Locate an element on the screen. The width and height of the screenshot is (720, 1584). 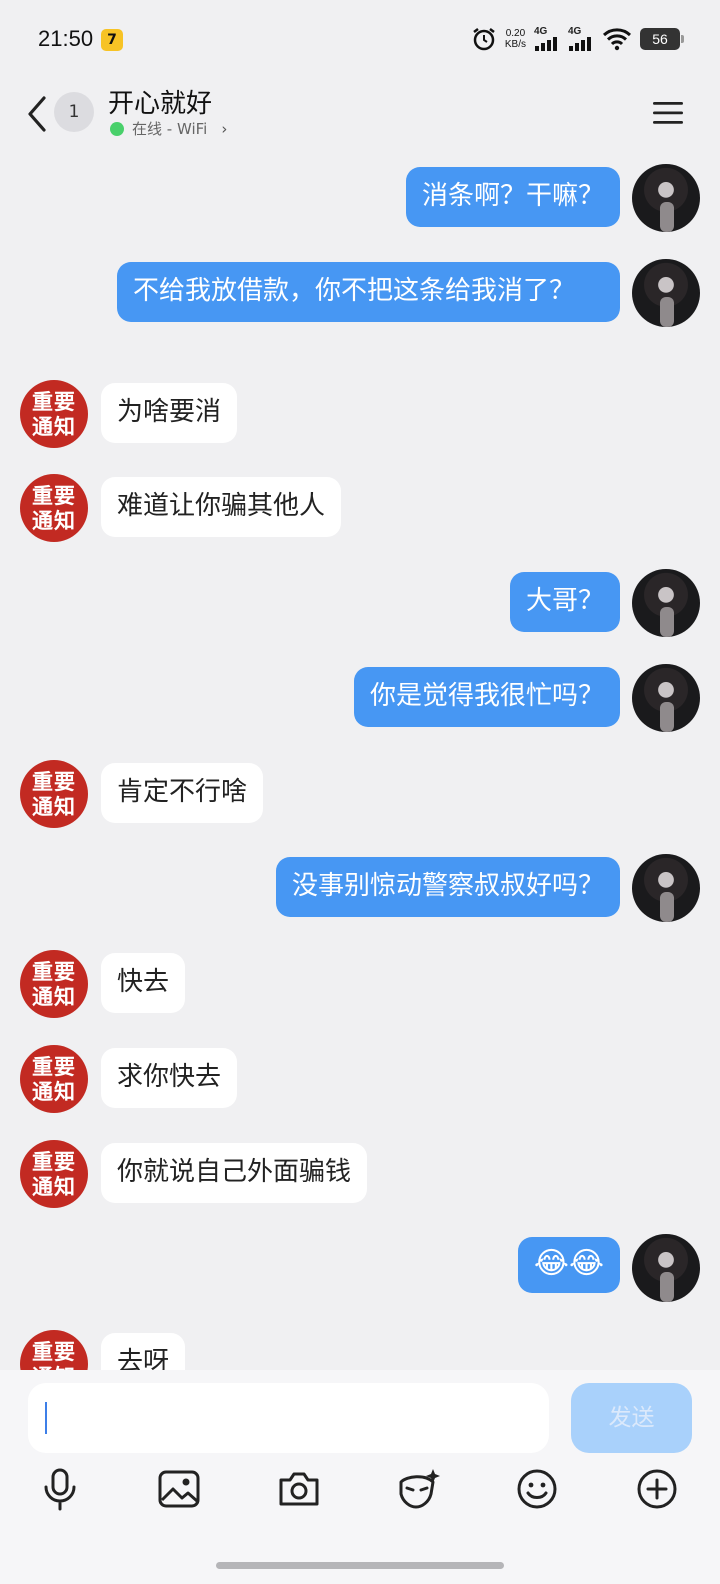
back-arrow-icon is located at coordinates (37, 114).